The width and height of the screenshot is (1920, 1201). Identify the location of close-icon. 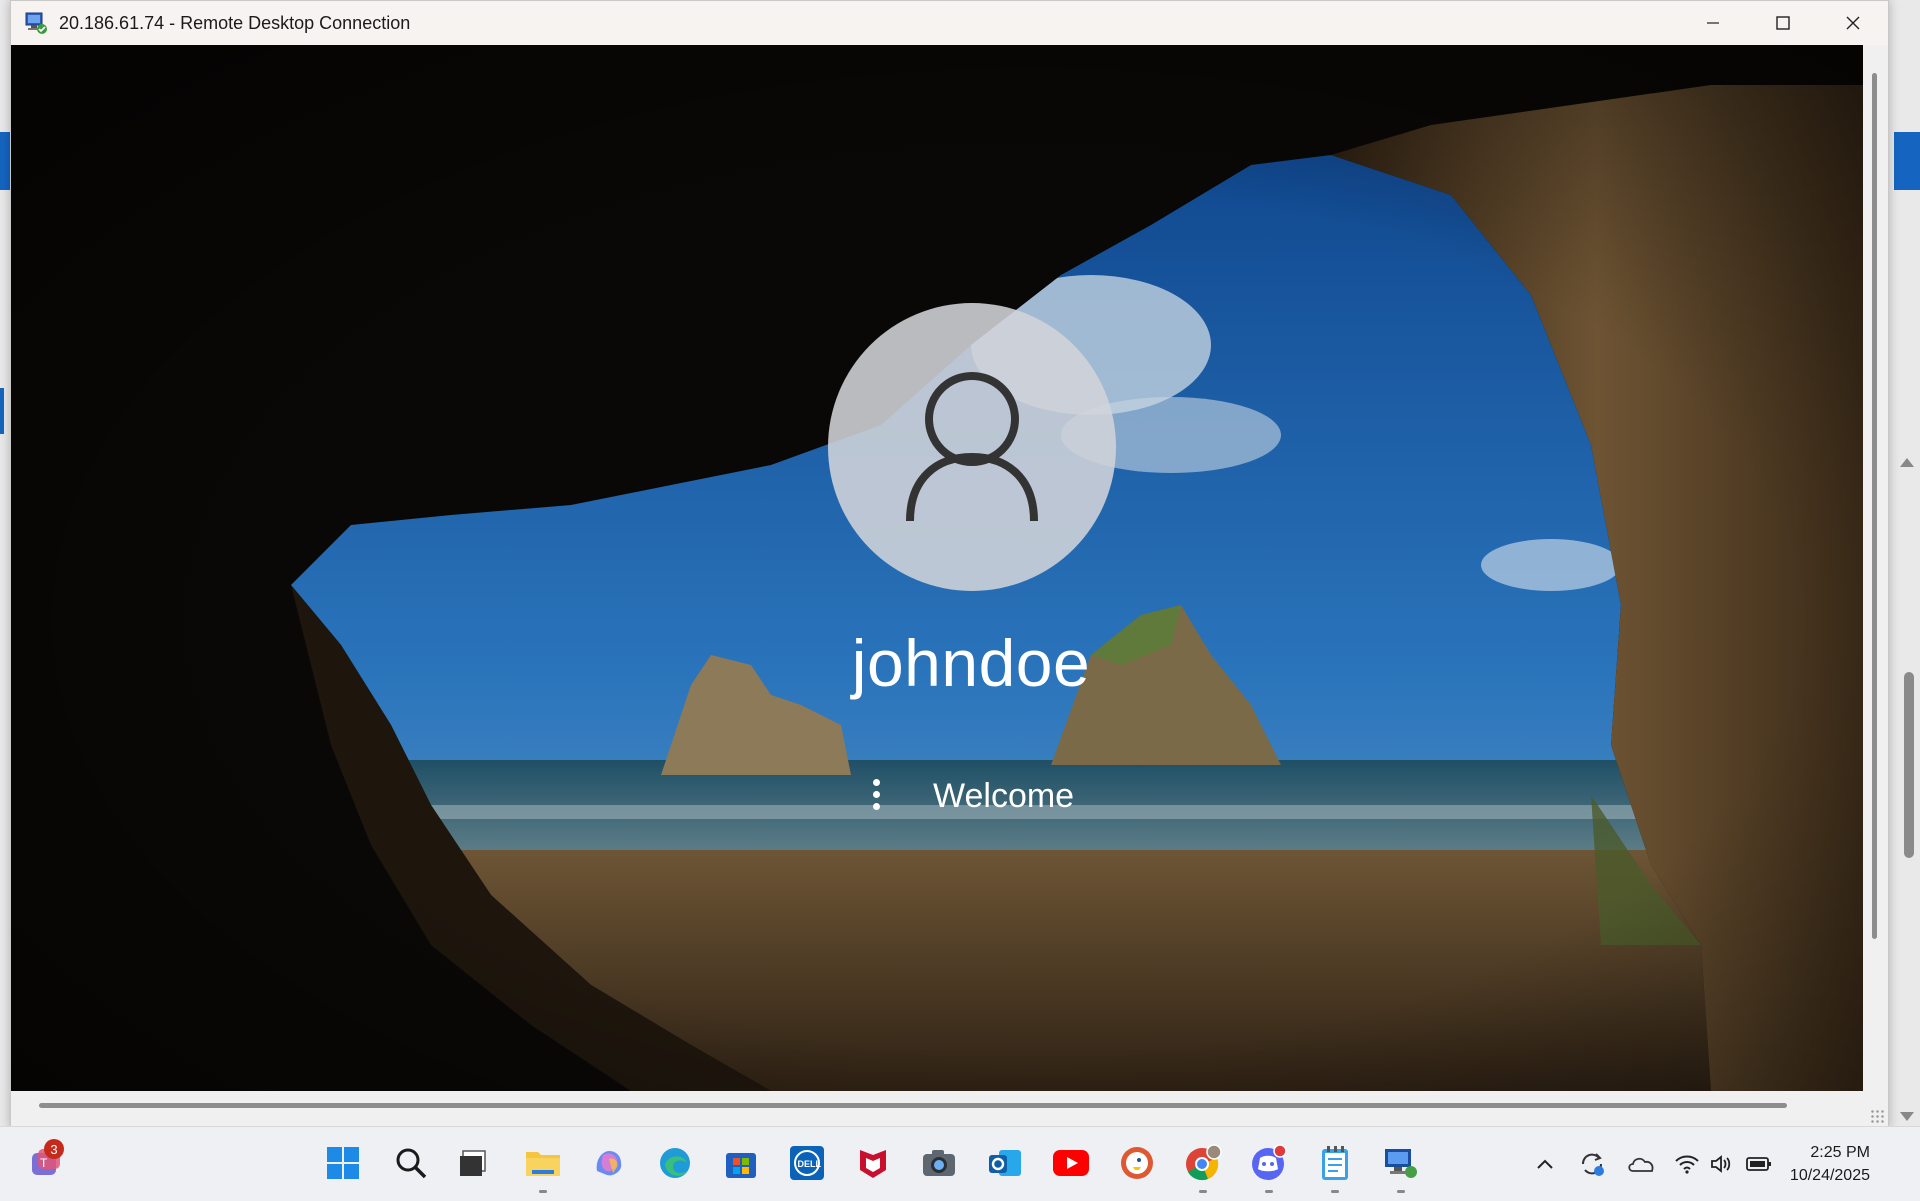
(1853, 23).